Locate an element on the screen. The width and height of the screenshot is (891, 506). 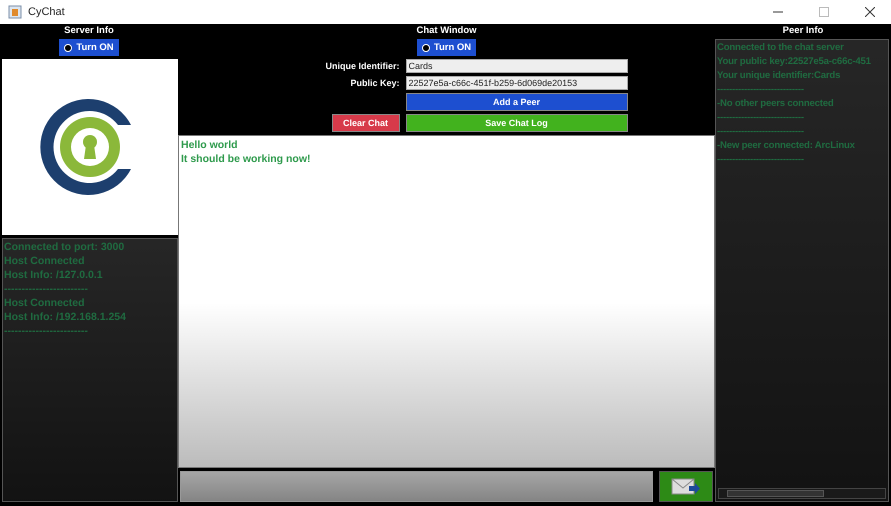
log-line: Connected to port: 3000 is located at coordinates (65, 247).